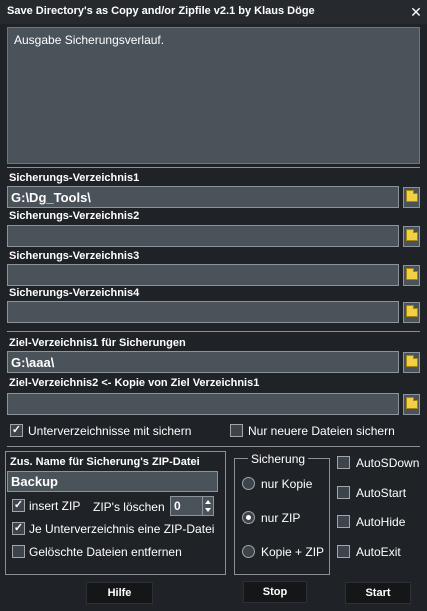  Describe the element at coordinates (105, 462) in the screenshot. I see `zip-name-label: Zus. Name für Sicherung's ZIP-Datei` at that location.